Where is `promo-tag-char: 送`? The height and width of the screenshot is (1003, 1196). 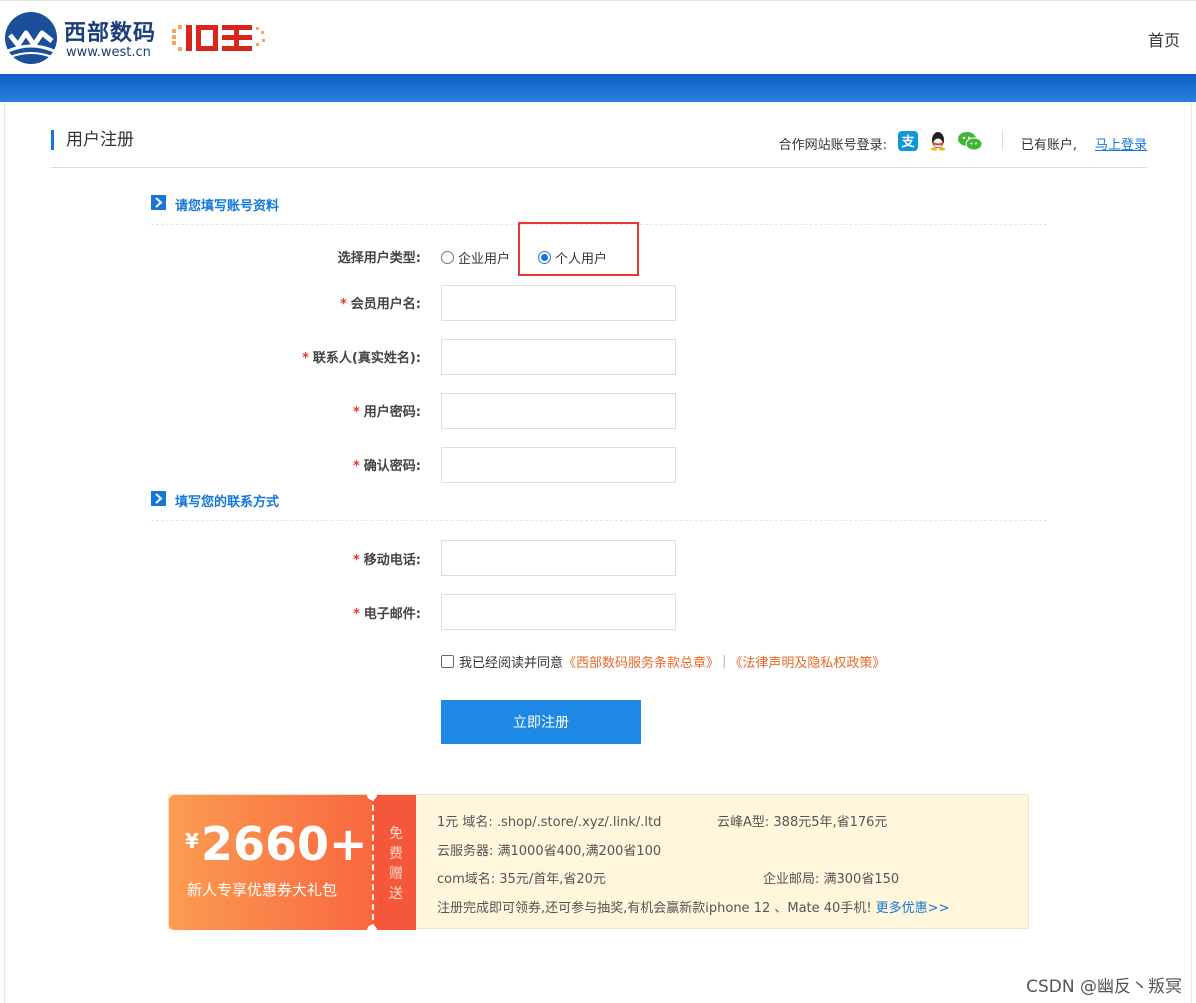
promo-tag-char: 送 is located at coordinates (396, 894).